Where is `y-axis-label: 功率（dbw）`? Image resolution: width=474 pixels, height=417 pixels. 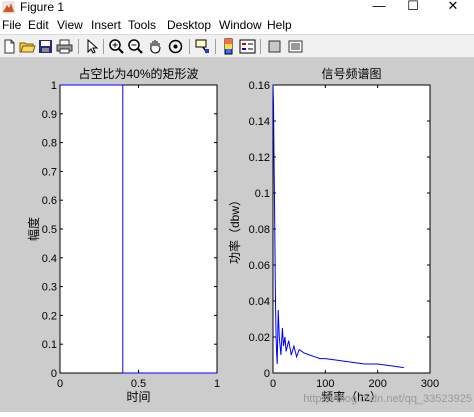
y-axis-label: 功率（dbw） is located at coordinates (234, 229).